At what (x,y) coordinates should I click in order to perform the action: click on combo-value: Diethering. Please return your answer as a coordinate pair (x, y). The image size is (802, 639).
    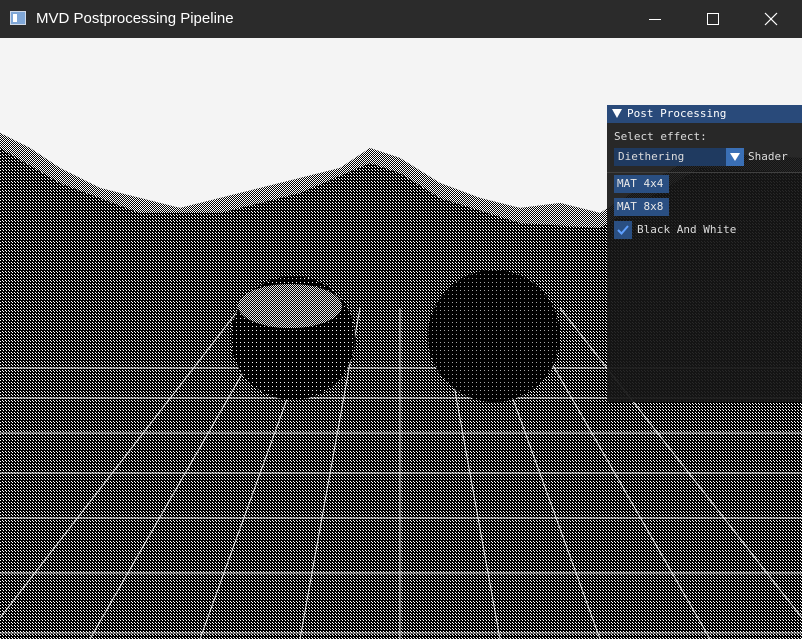
    Looking at the image, I should click on (651, 156).